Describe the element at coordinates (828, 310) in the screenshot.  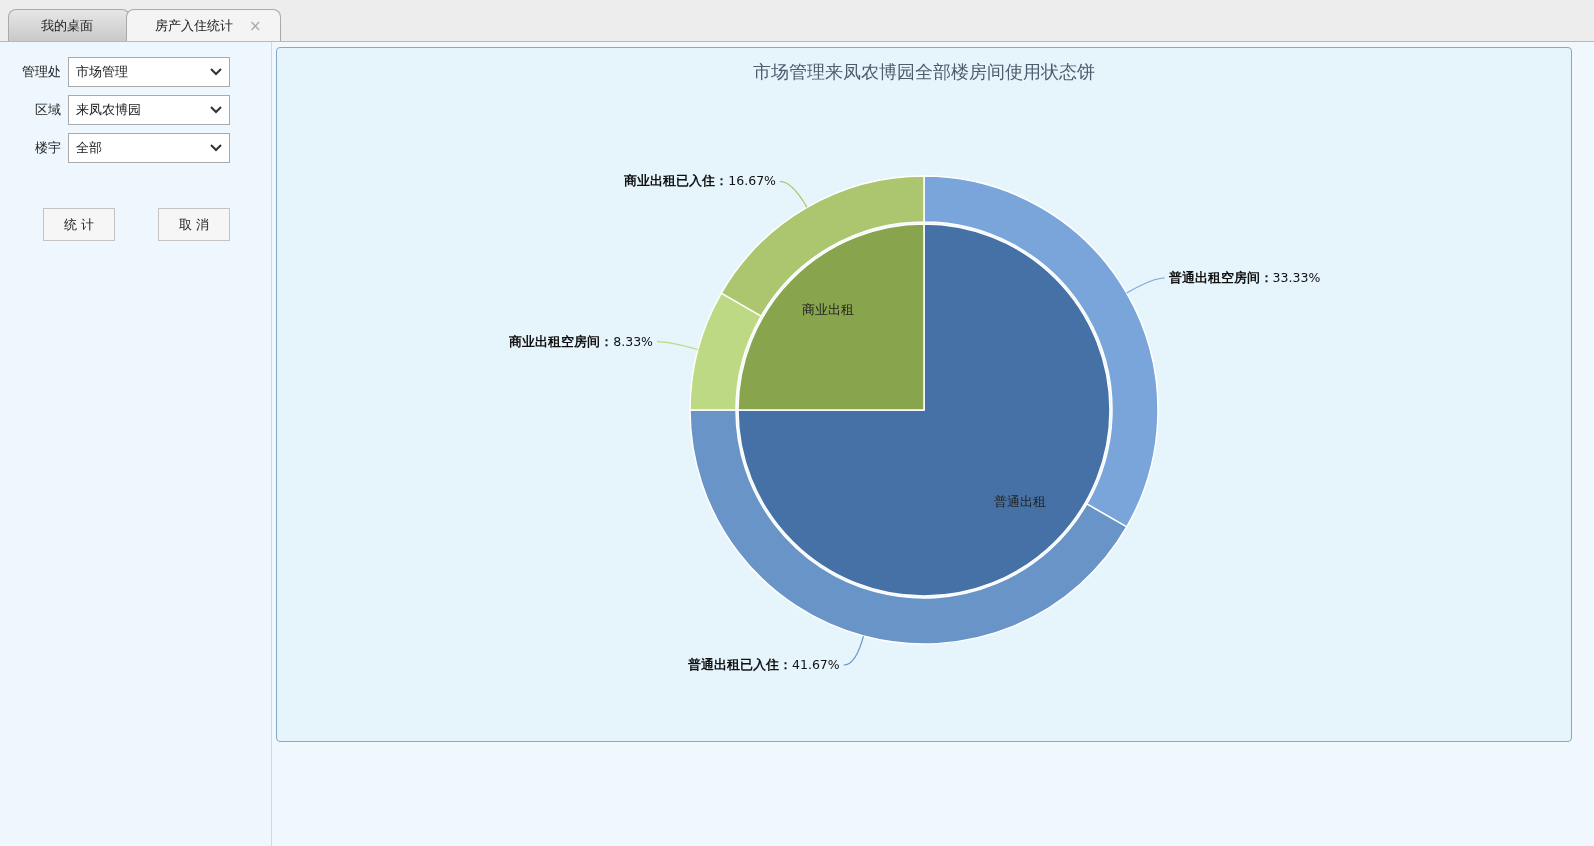
I see `slice-label: 商业出租` at that location.